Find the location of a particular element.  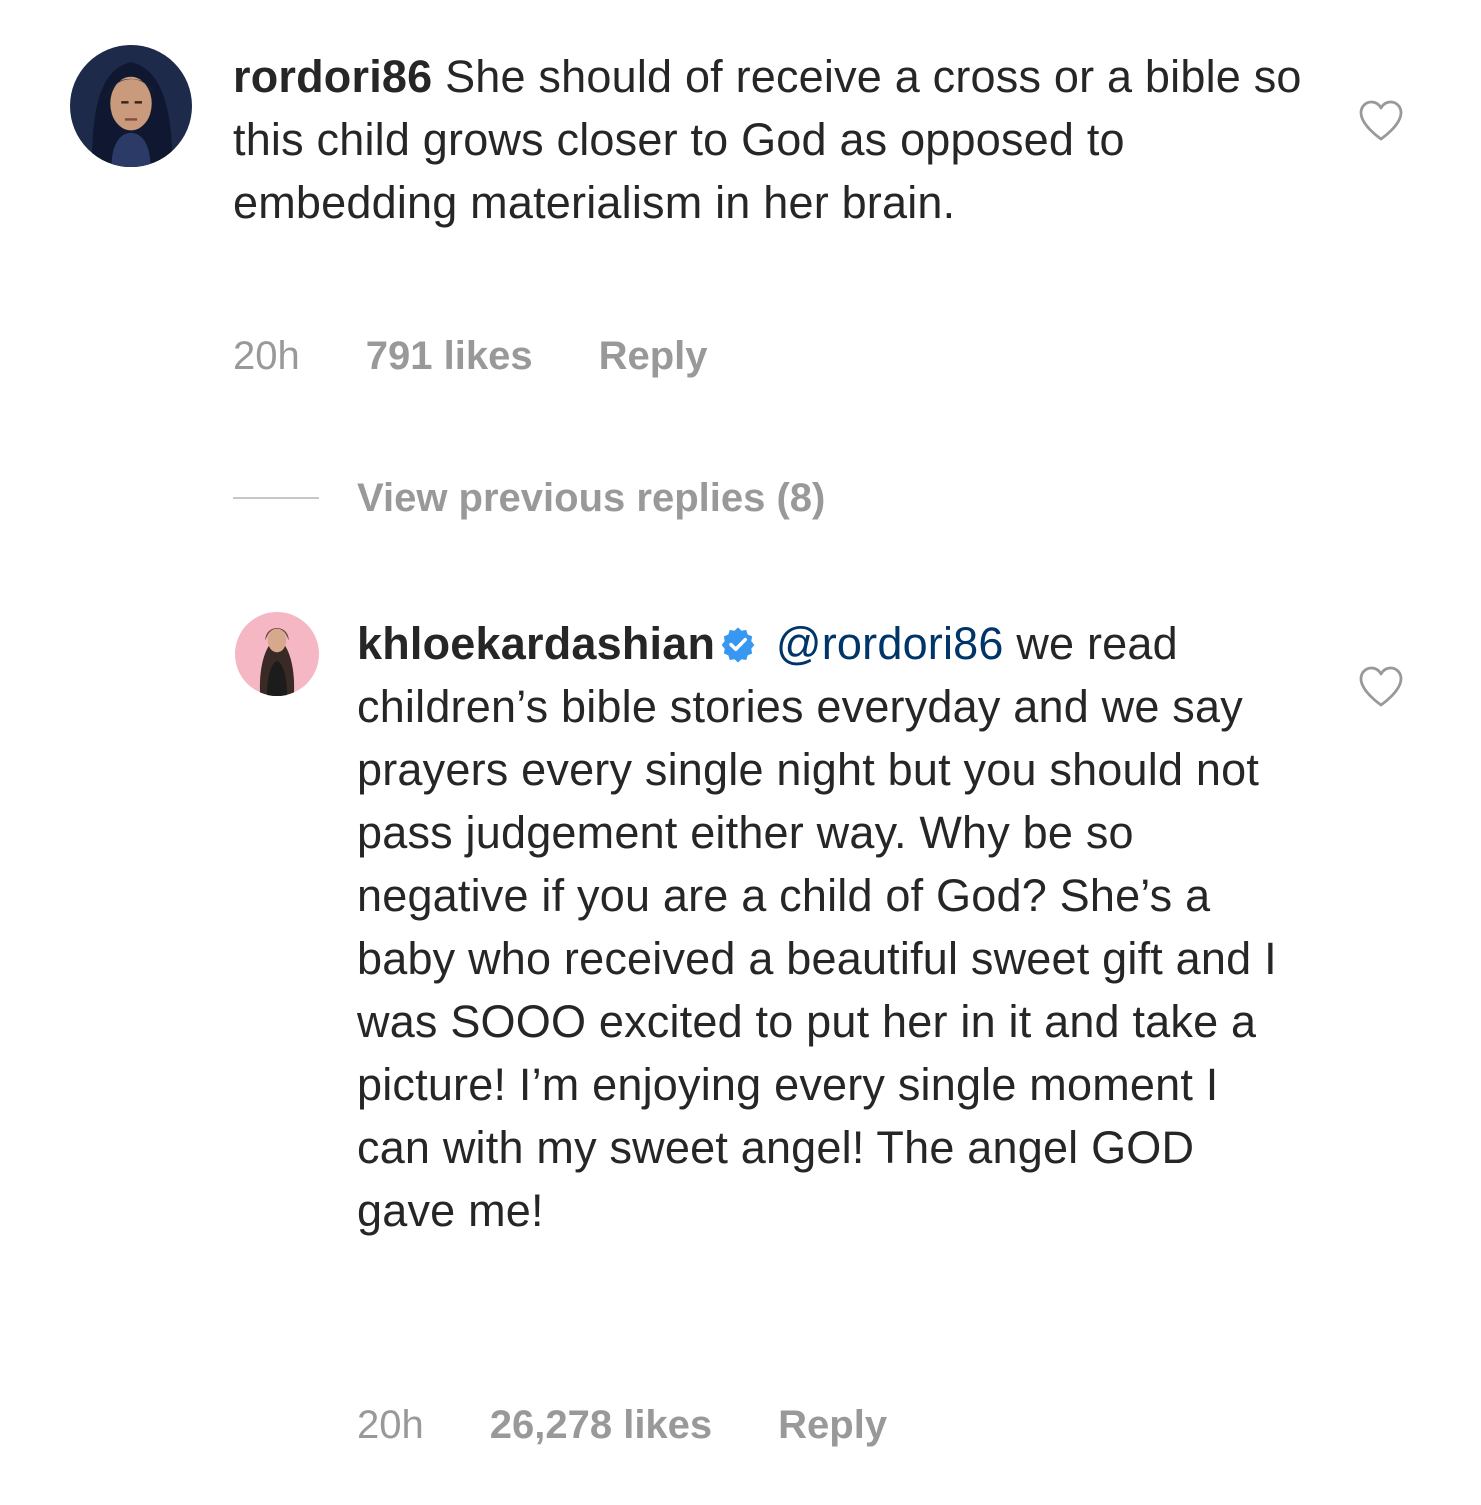

comment-meta: 20h 26,278 likes Reply is located at coordinates (622, 1425).